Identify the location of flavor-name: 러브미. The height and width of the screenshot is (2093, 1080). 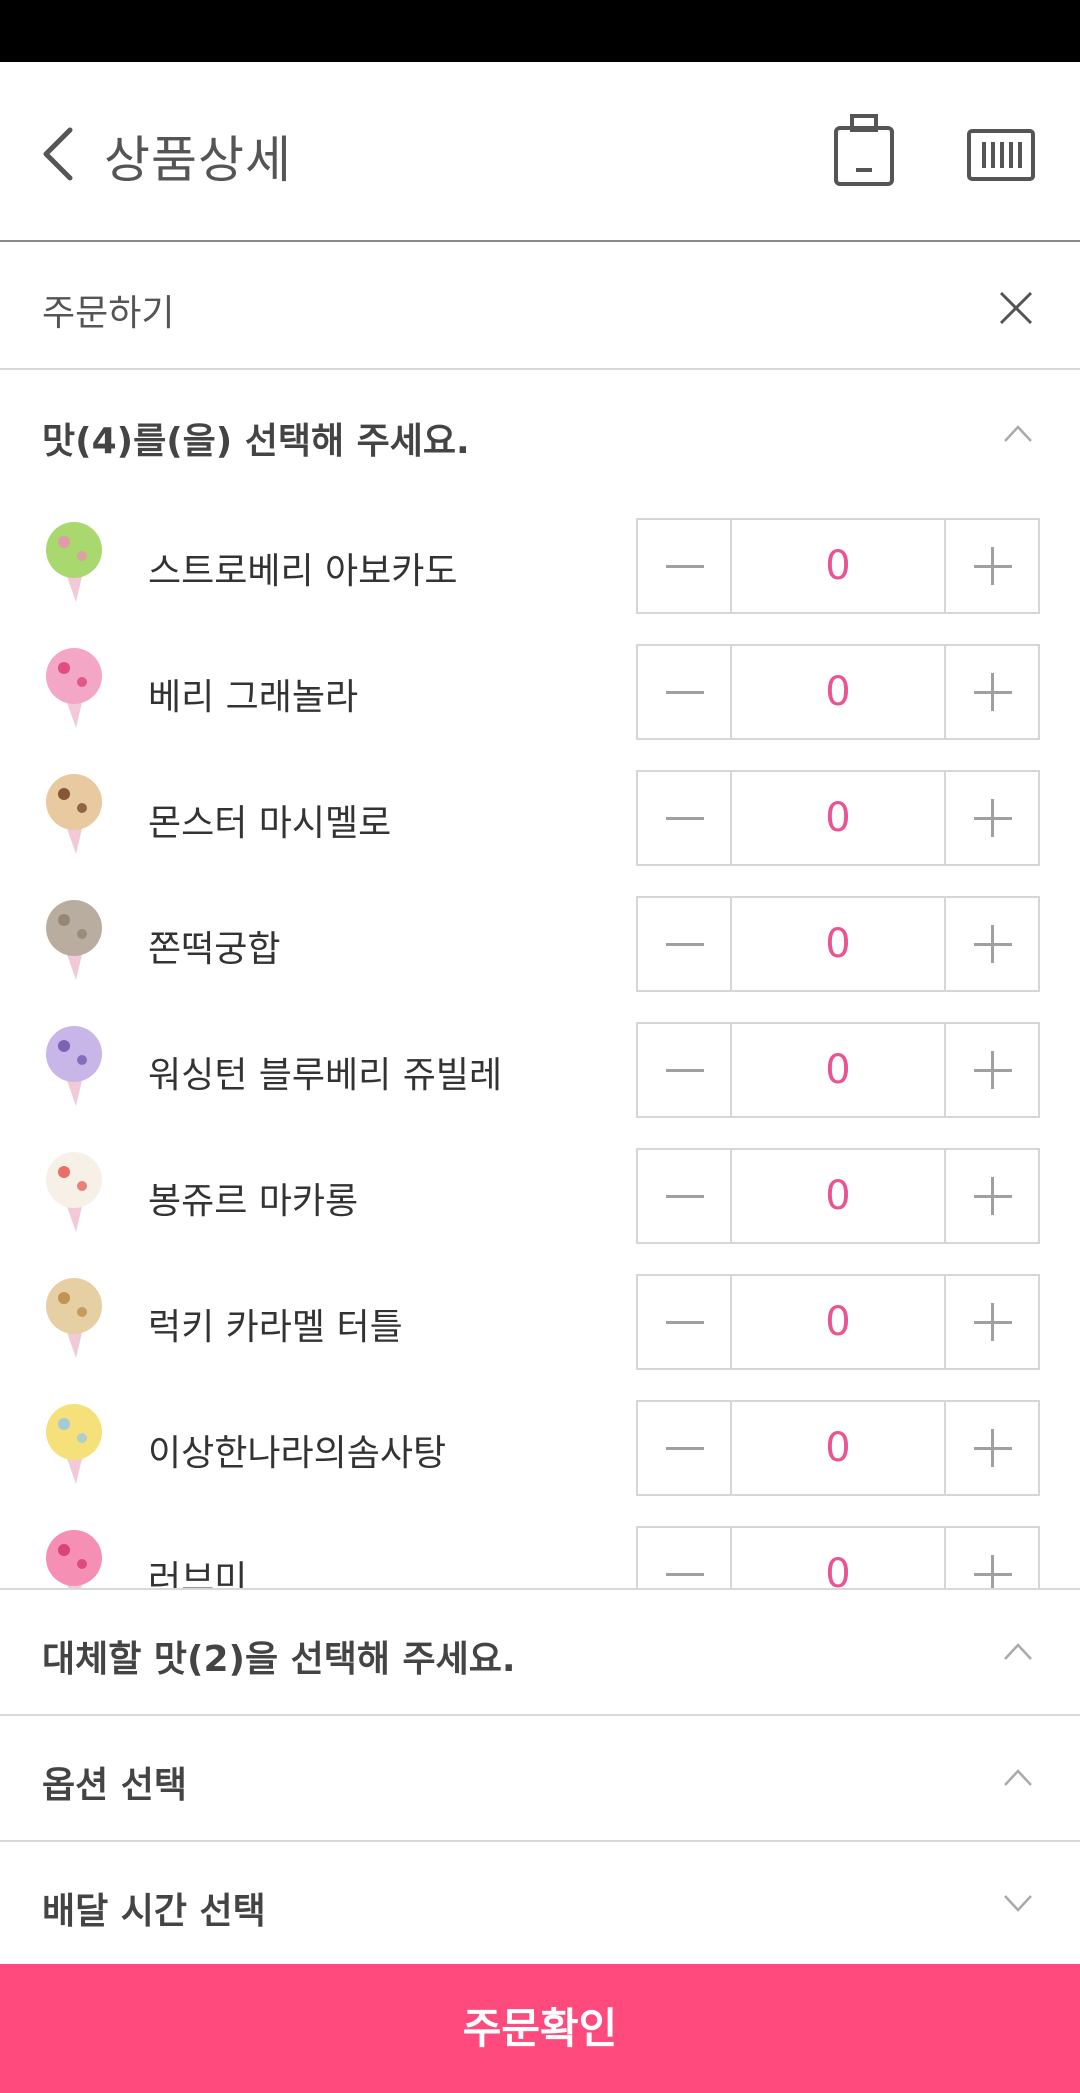
(198, 1573).